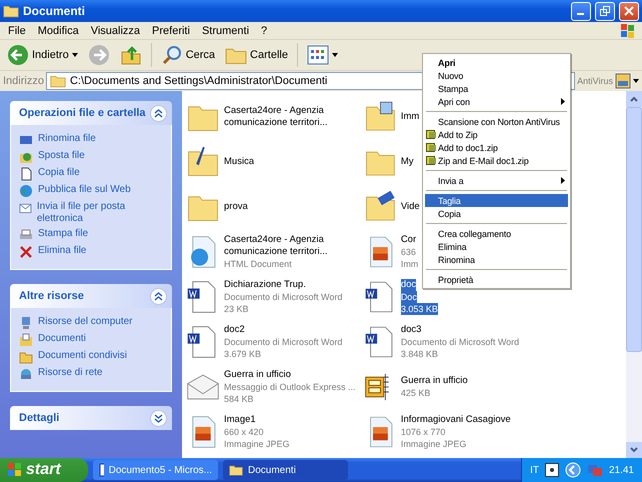 Image resolution: width=642 pixels, height=482 pixels. I want to click on task-link: Sposta file, so click(61, 156).